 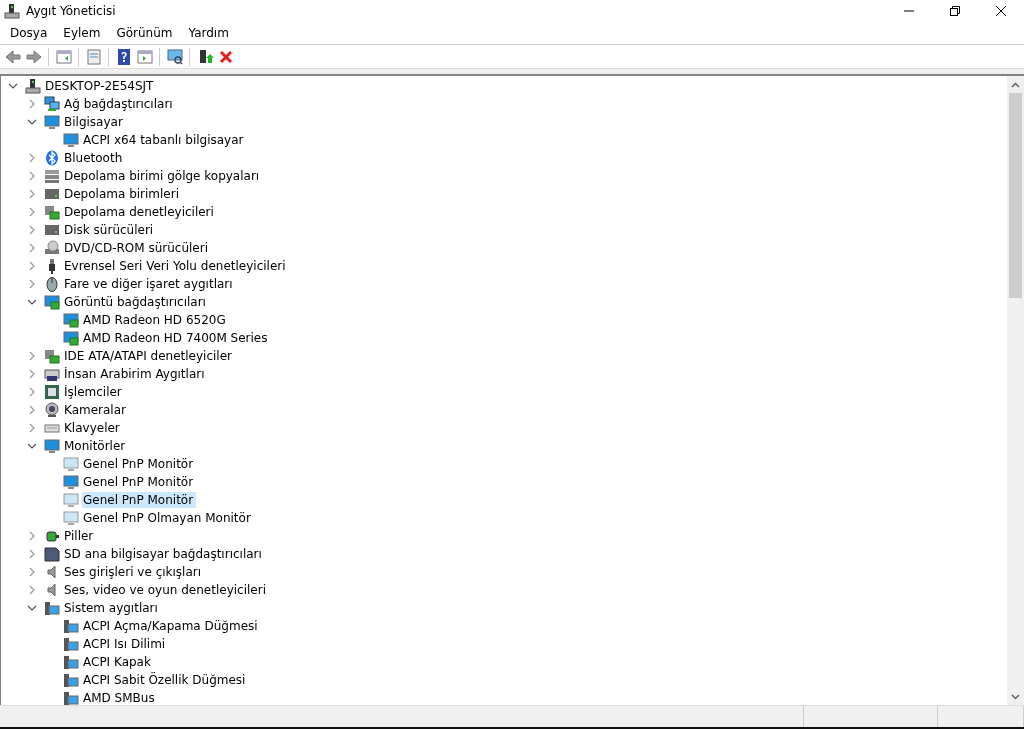 I want to click on bluetooth-icon, so click(x=52, y=158).